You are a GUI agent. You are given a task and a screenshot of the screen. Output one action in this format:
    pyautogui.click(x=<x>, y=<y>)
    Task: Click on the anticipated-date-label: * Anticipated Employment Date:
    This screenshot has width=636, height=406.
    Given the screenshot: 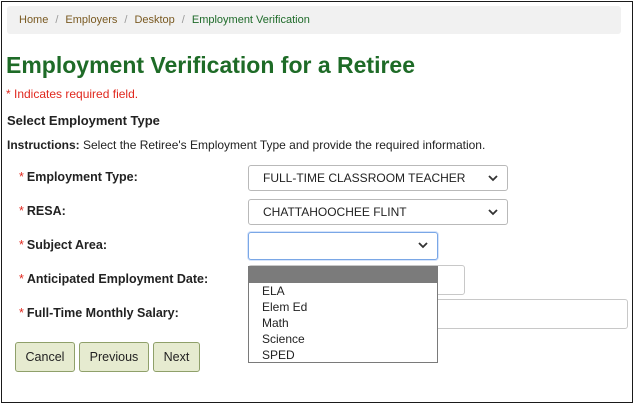 What is the action you would take?
    pyautogui.click(x=113, y=279)
    